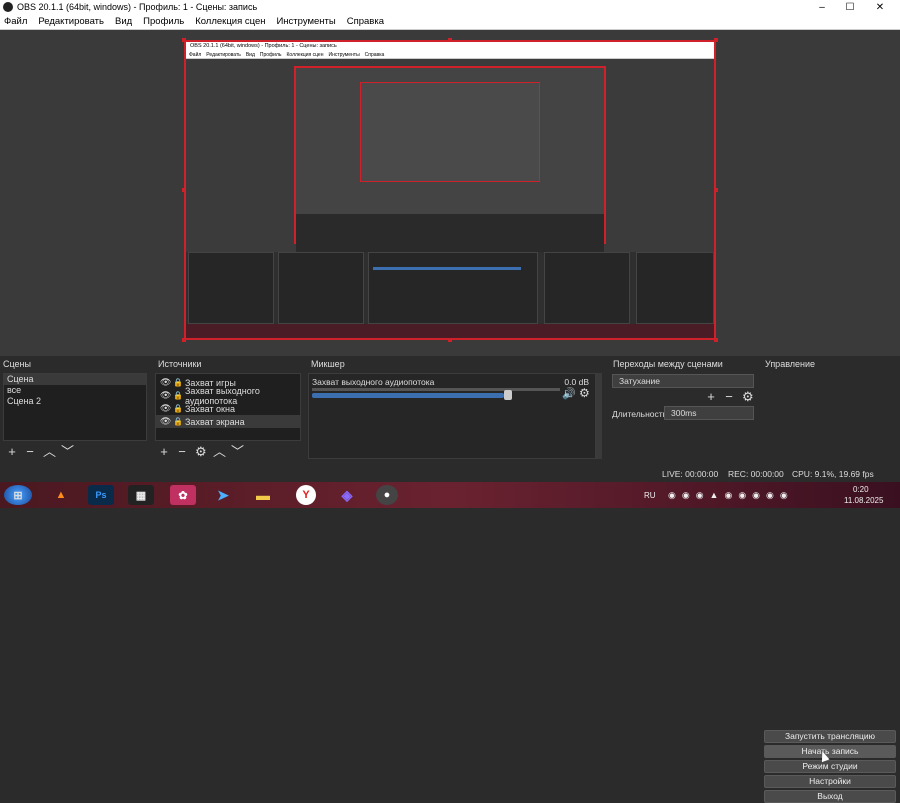  What do you see at coordinates (15, 21) in the screenshot?
I see `menu-file: Файл` at bounding box center [15, 21].